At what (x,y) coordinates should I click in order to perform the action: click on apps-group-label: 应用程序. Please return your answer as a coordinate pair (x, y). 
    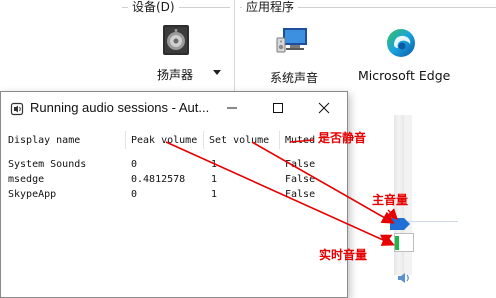
    Looking at the image, I should click on (270, 7).